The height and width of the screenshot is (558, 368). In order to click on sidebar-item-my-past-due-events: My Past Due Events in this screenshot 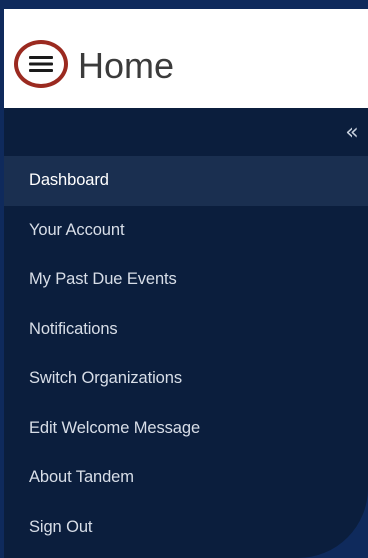, I will do `click(186, 280)`.